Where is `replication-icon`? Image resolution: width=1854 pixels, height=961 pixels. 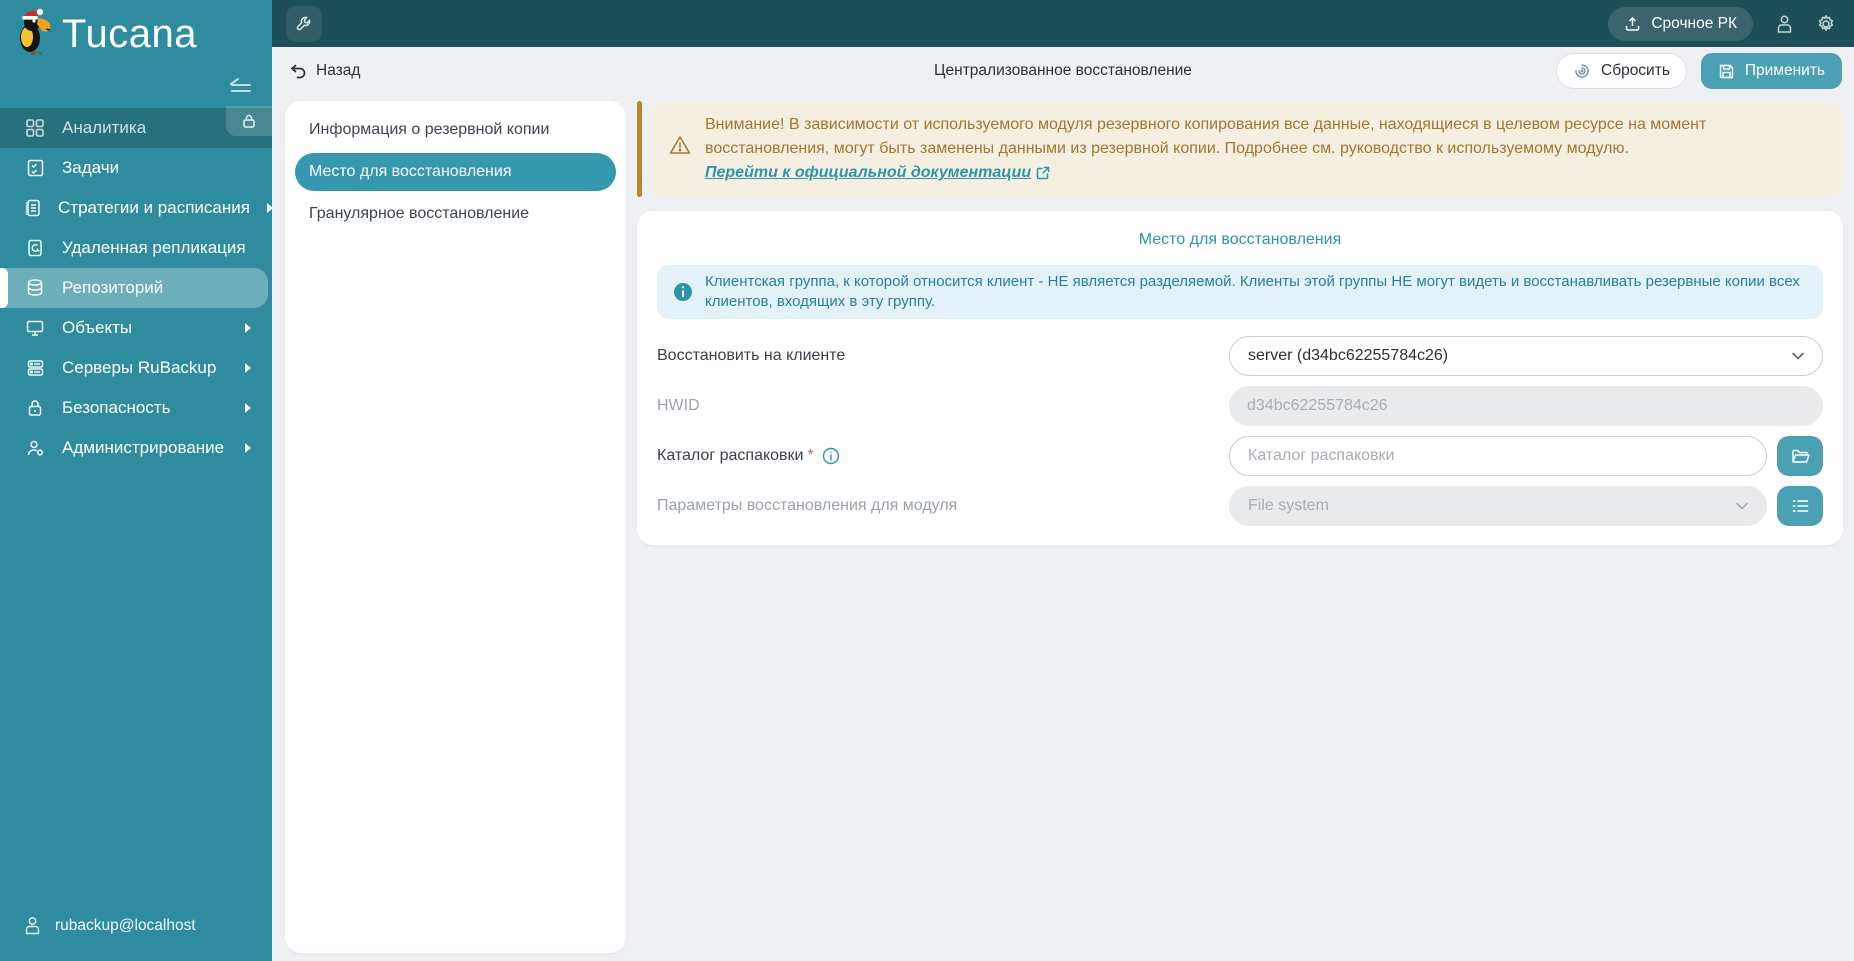 replication-icon is located at coordinates (35, 248).